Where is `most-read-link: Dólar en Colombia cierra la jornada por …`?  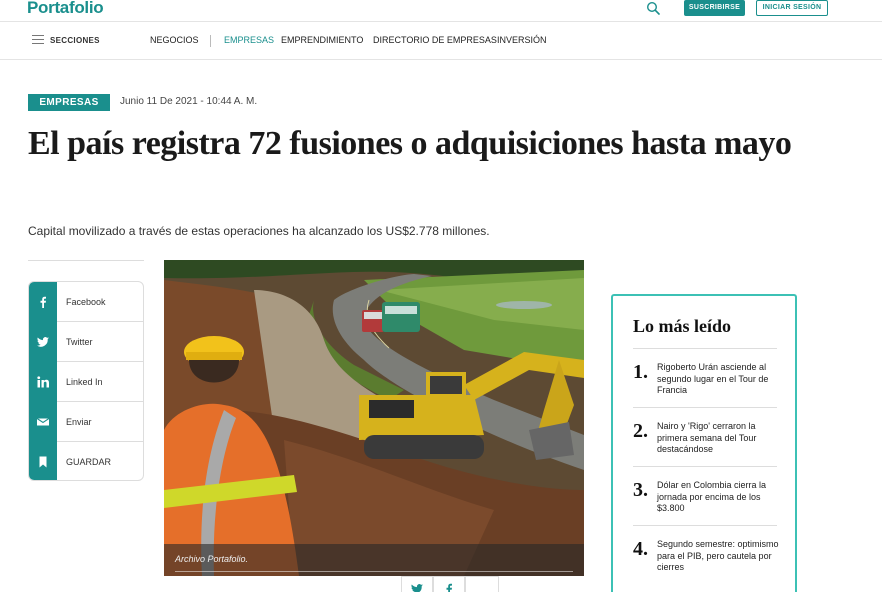 most-read-link: Dólar en Colombia cierra la jornada por … is located at coordinates (718, 497).